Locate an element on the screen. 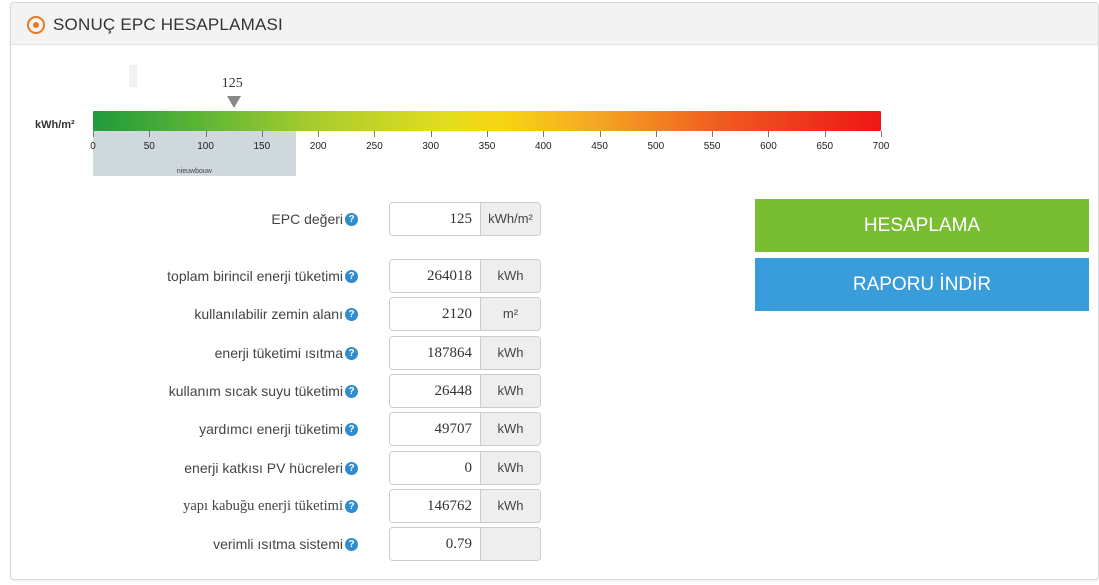 The height and width of the screenshot is (585, 1099). row-value-field: 26448 is located at coordinates (435, 391).